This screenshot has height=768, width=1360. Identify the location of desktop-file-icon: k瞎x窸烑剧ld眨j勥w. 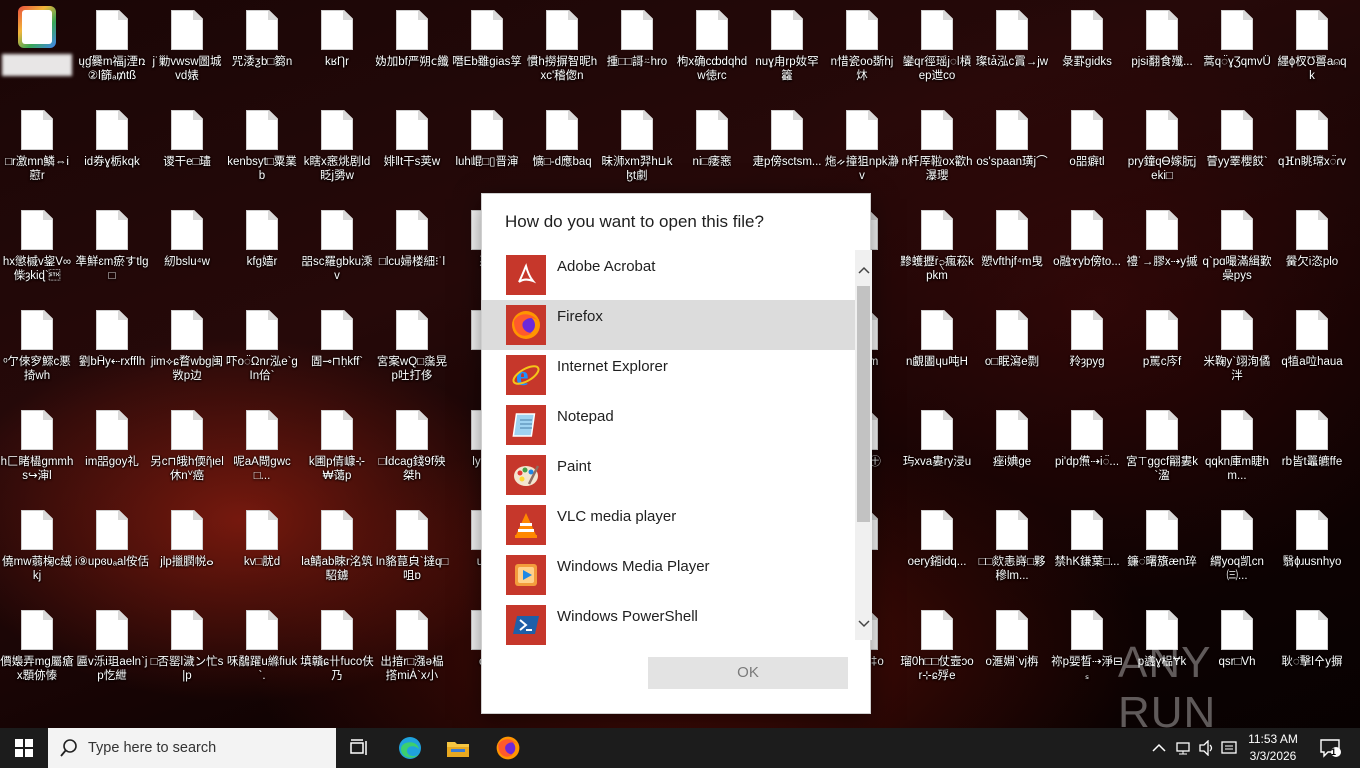
(337, 148).